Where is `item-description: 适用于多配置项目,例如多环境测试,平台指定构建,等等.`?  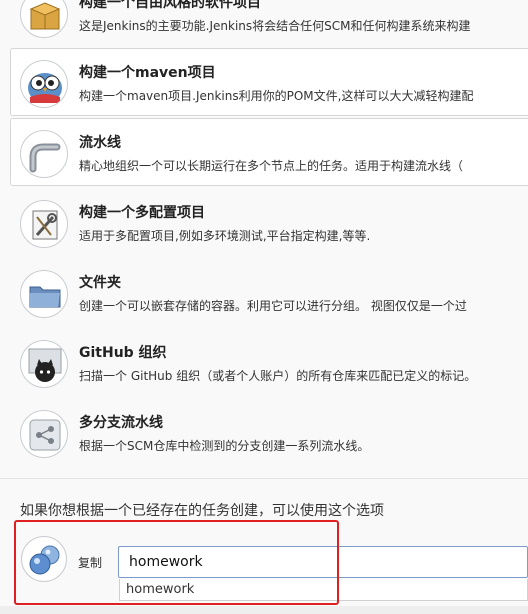
item-description: 适用于多配置项目,例如多环境测试,平台指定构建,等等. is located at coordinates (225, 236).